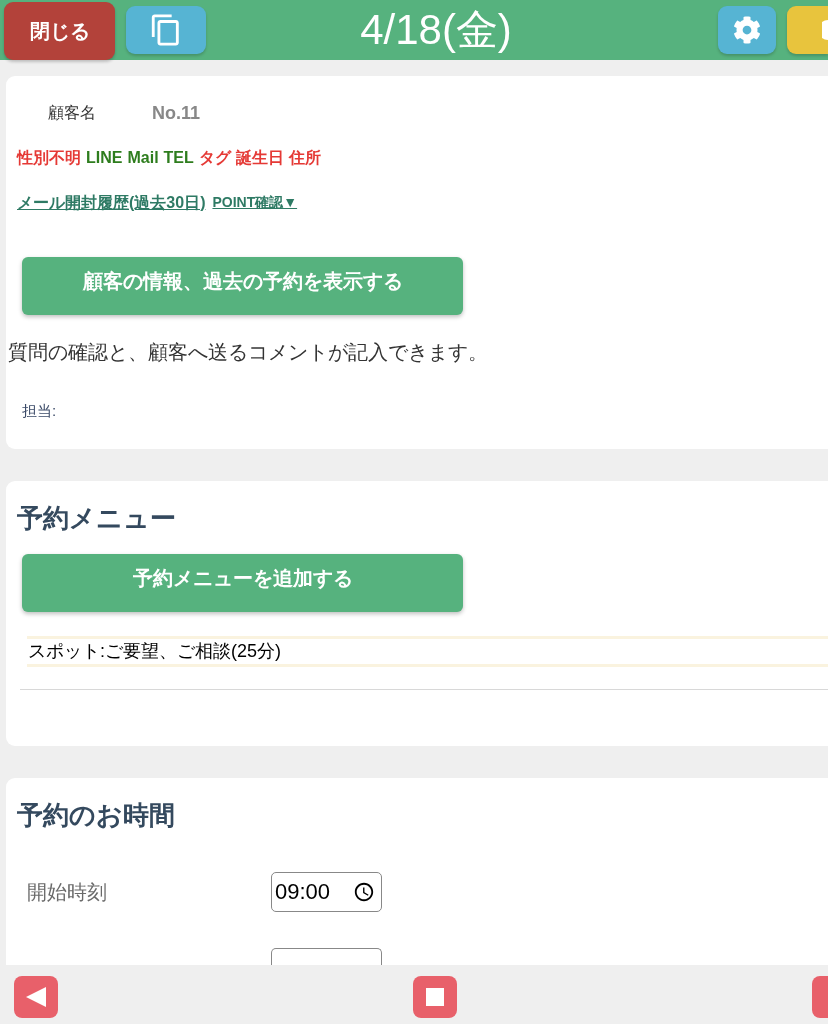 The image size is (828, 1024). I want to click on customer-tag: 住所, so click(304, 158).